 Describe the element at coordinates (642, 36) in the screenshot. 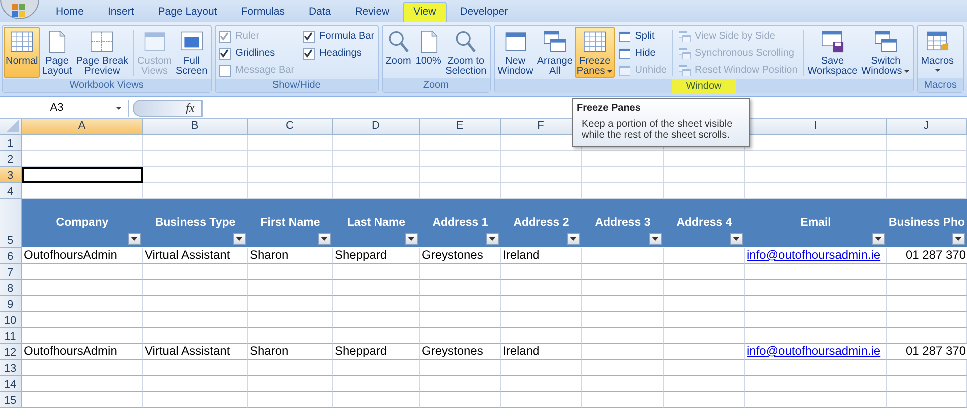

I see `ribbon-button: Split` at that location.